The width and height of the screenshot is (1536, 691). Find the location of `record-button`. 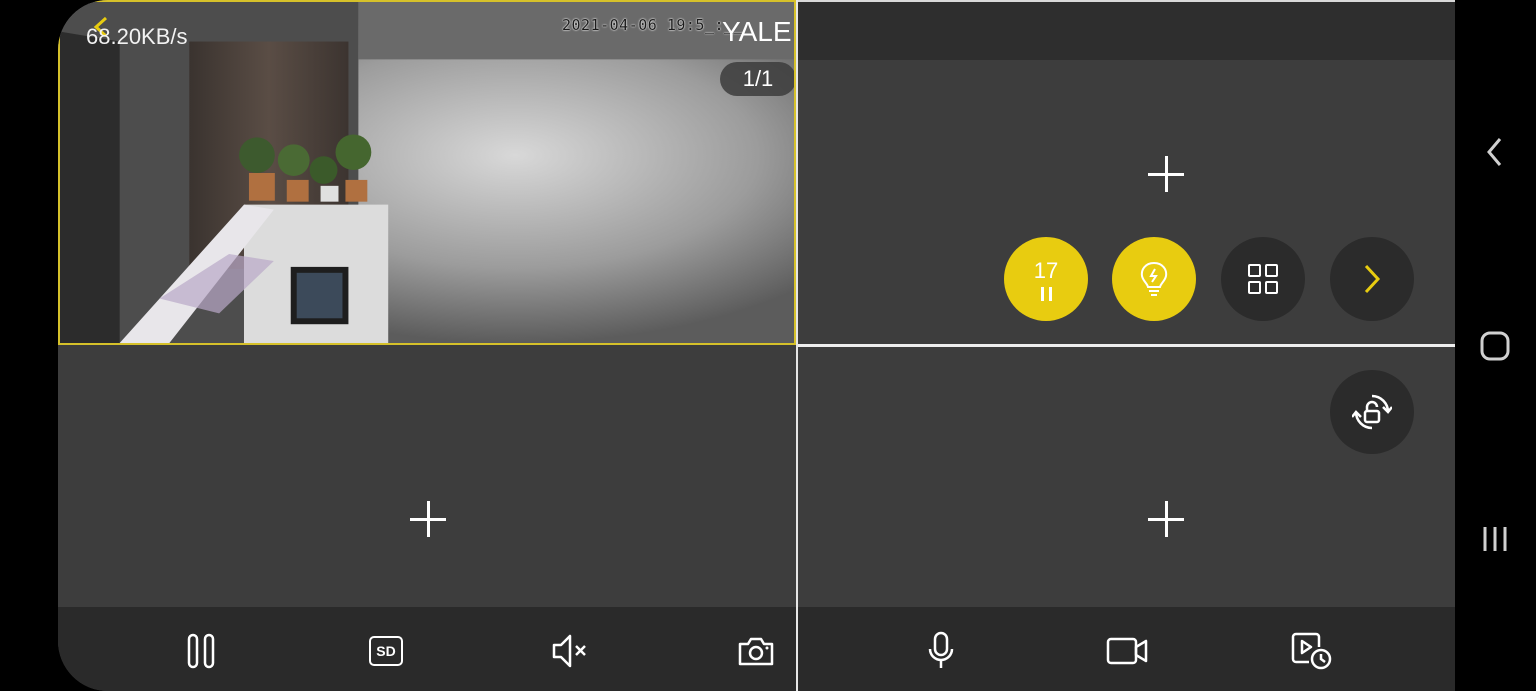

record-button is located at coordinates (1127, 651).